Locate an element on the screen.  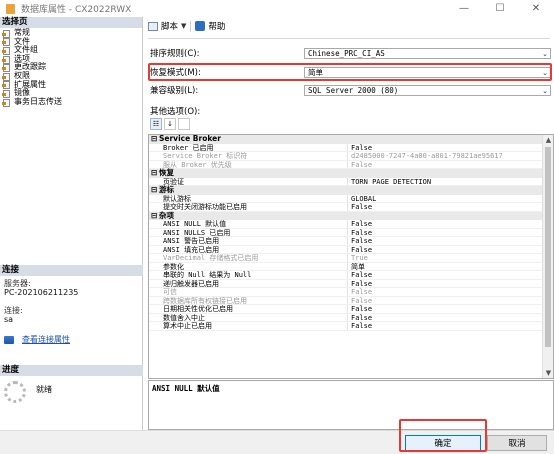
property-description: ANSI NULL 默认值 is located at coordinates (351, 405).